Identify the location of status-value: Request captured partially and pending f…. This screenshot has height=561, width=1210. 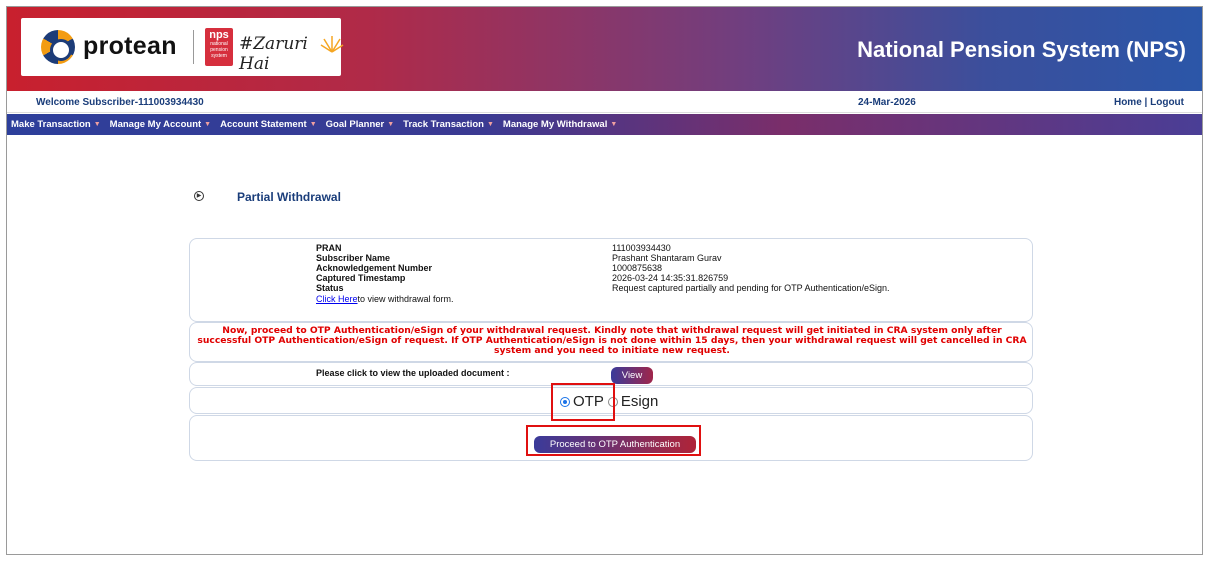
(751, 288).